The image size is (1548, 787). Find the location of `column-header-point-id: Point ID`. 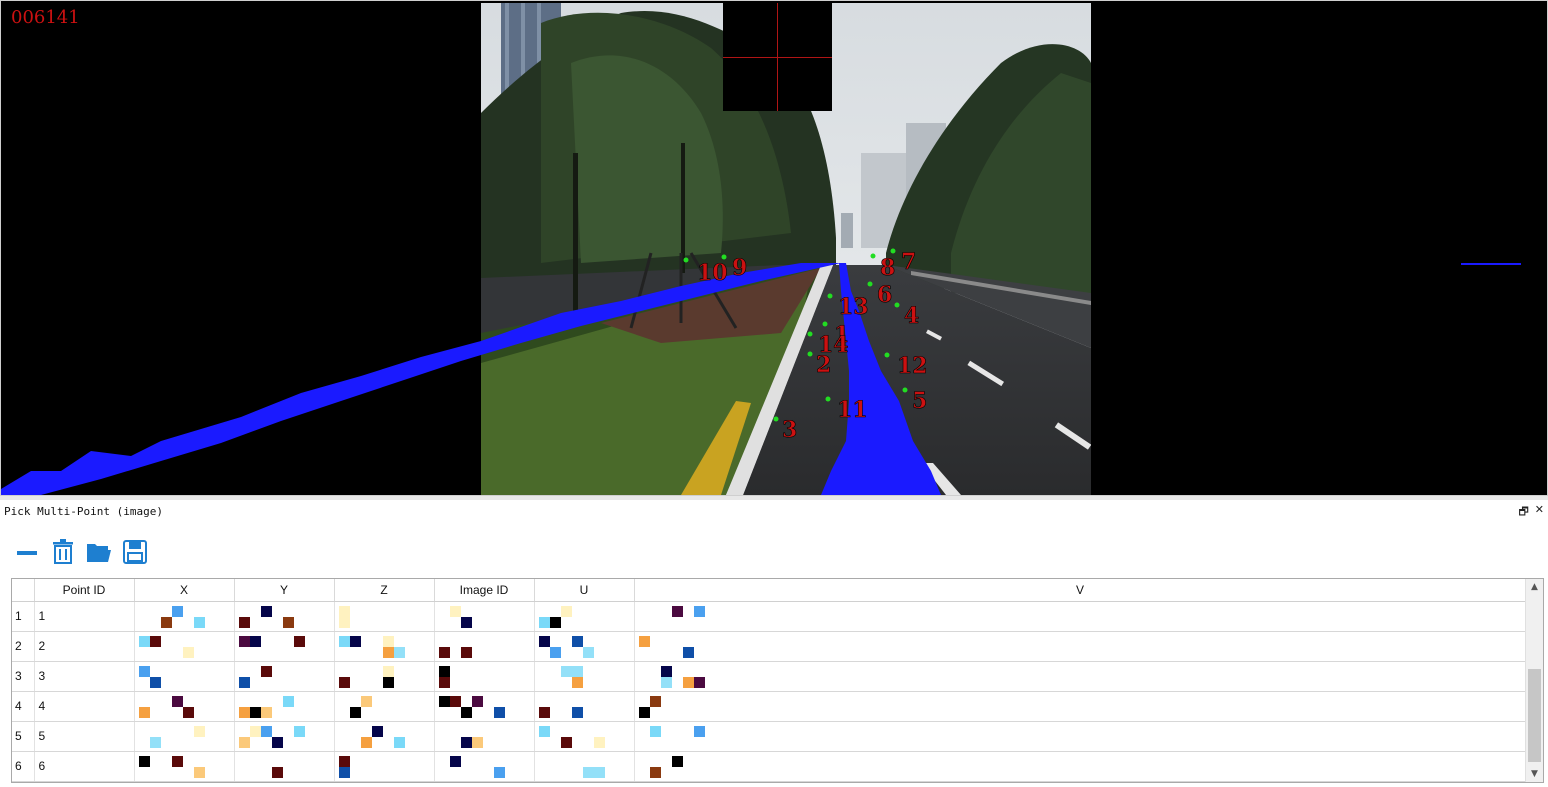

column-header-point-id: Point ID is located at coordinates (84, 590).